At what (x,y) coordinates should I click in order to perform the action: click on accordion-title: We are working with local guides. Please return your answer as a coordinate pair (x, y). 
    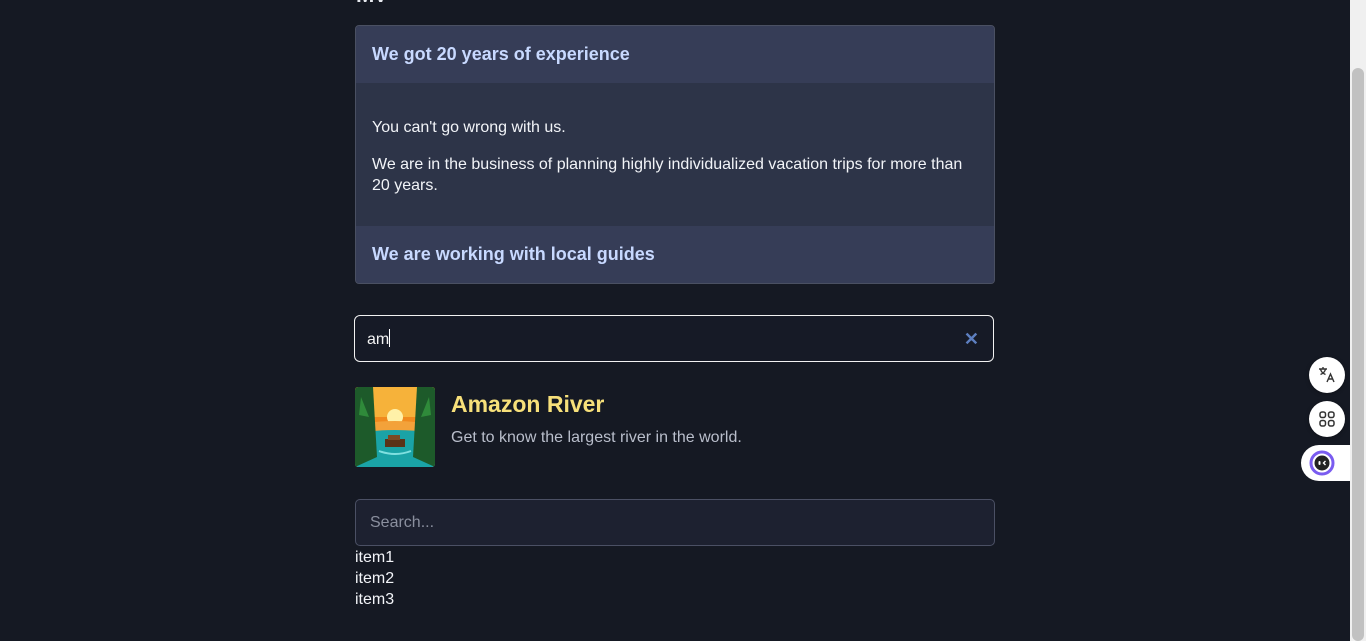
    Looking at the image, I should click on (513, 254).